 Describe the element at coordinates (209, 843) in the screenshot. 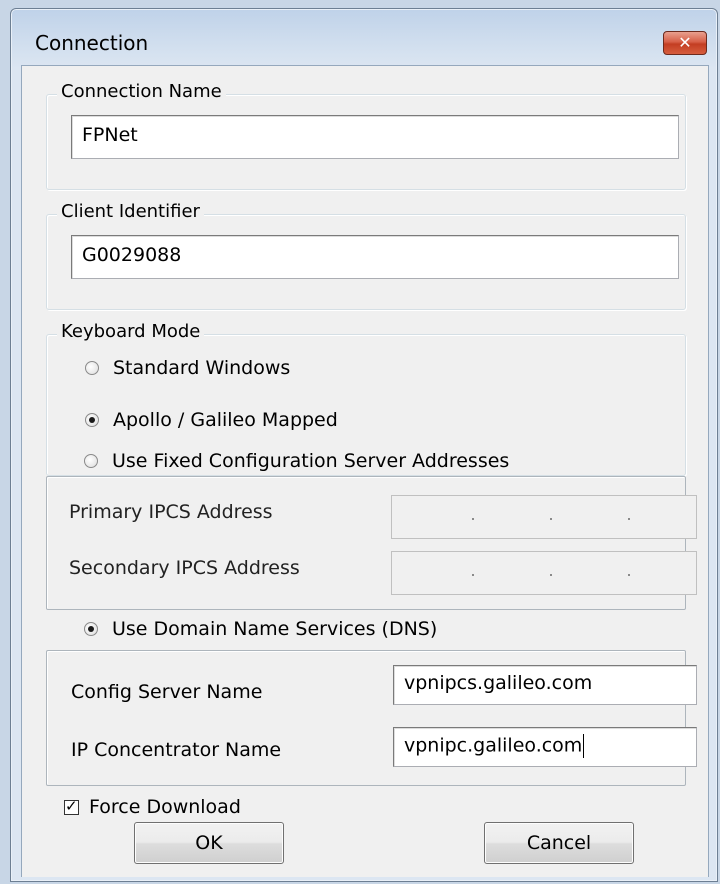

I see `ok-button: OK` at that location.